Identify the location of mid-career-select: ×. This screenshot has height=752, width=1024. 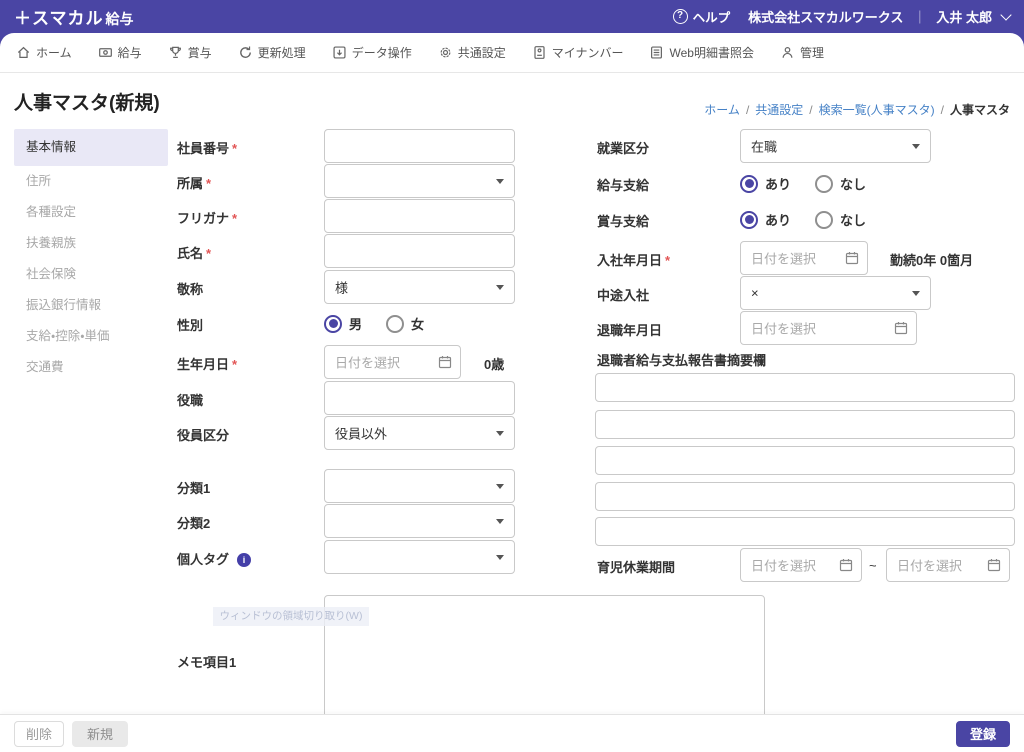
(835, 293).